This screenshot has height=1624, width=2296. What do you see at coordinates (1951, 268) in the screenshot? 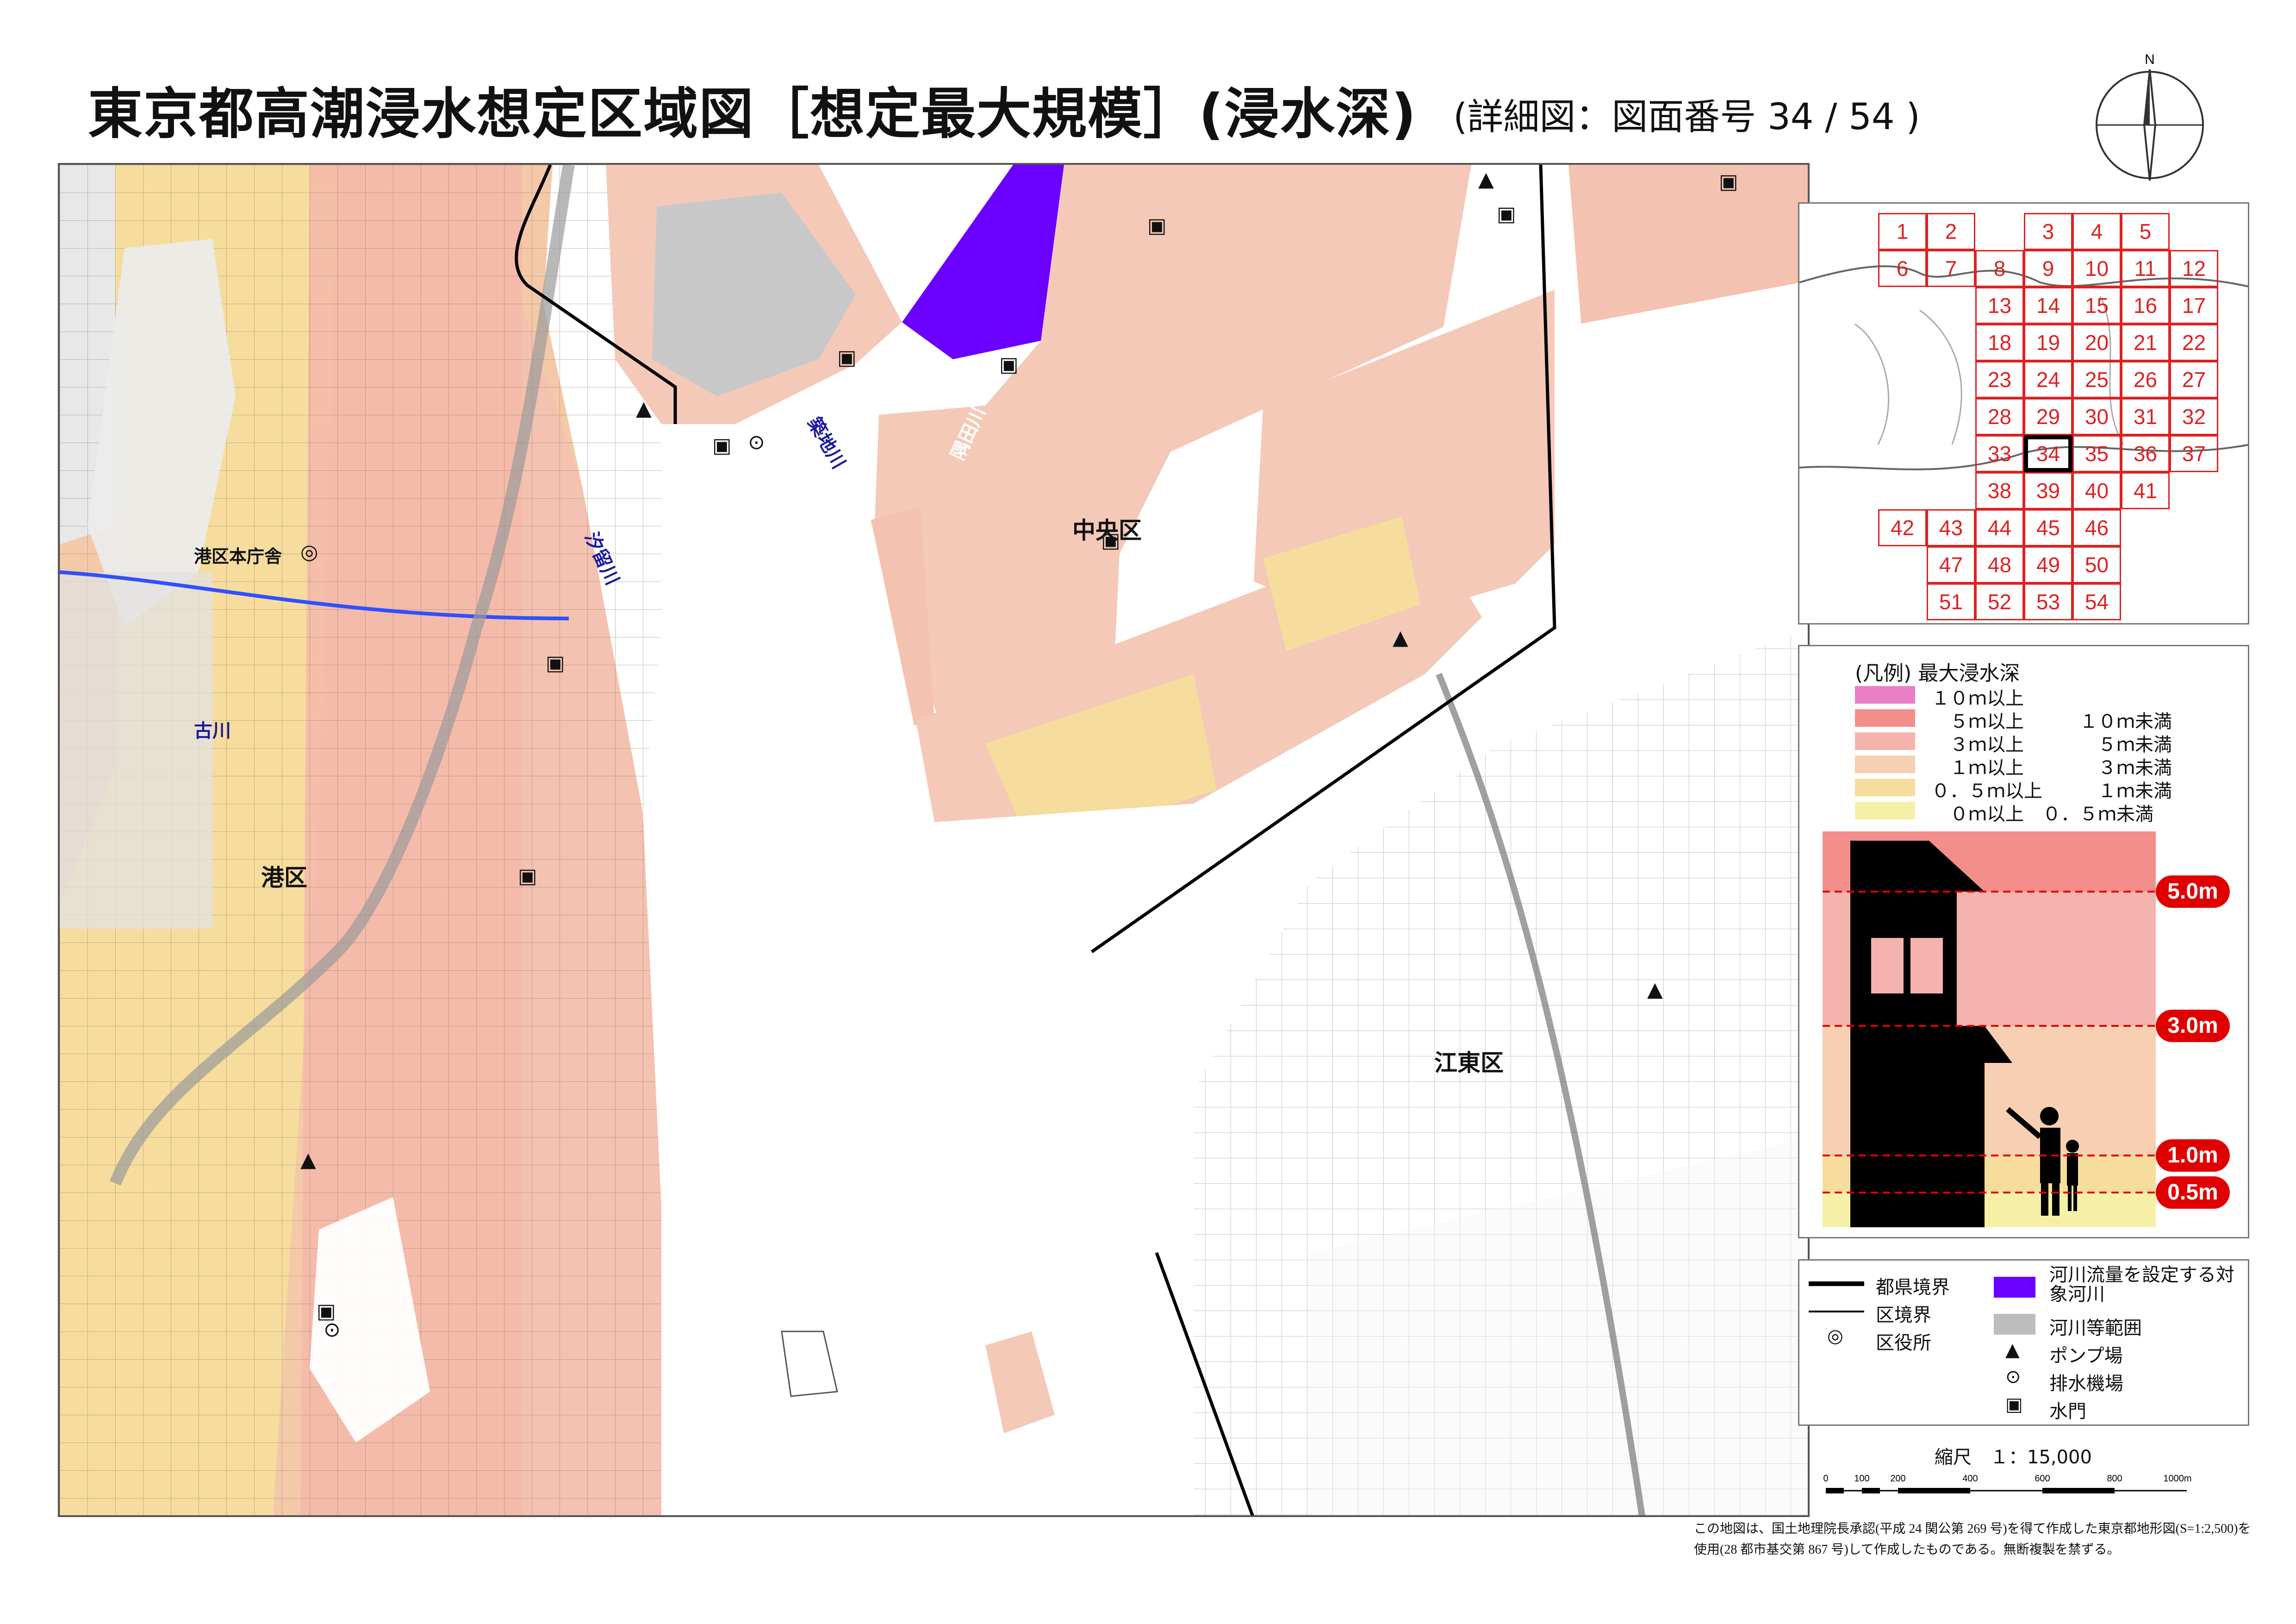
I see `index-cell: 7` at bounding box center [1951, 268].